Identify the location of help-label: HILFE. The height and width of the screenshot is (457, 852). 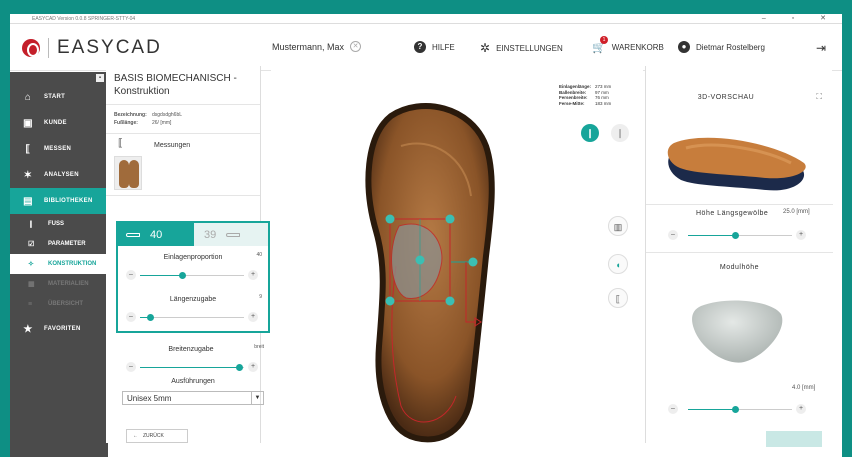
(443, 47).